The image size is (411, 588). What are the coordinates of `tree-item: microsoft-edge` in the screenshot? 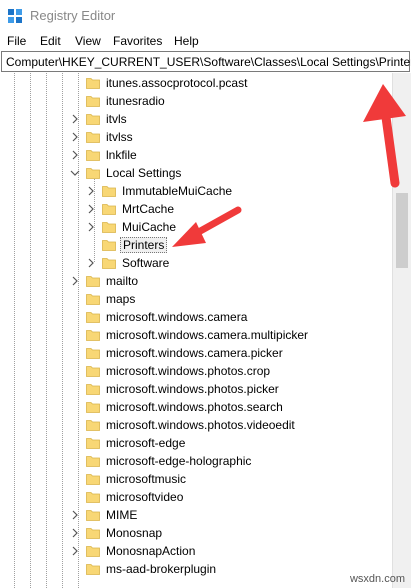 It's located at (231, 443).